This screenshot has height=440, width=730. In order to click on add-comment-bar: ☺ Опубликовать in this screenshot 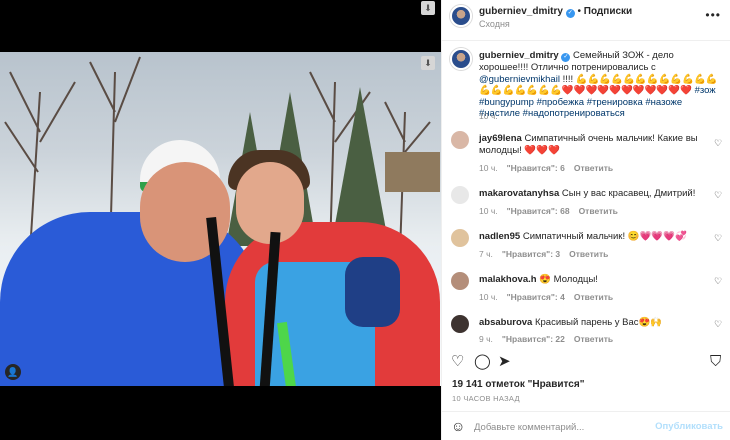, I will do `click(586, 425)`.